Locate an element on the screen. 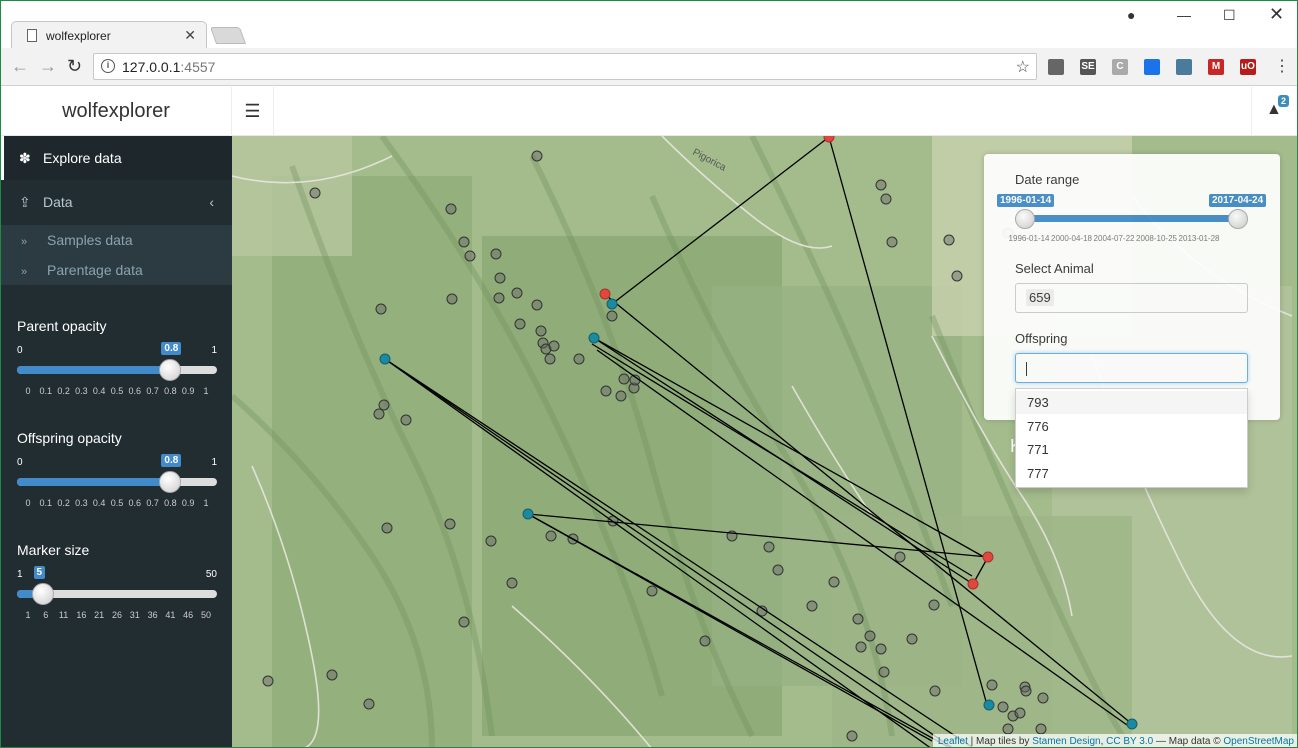 The height and width of the screenshot is (748, 1298). notifications-button: ▲ 2 is located at coordinates (1274, 111).